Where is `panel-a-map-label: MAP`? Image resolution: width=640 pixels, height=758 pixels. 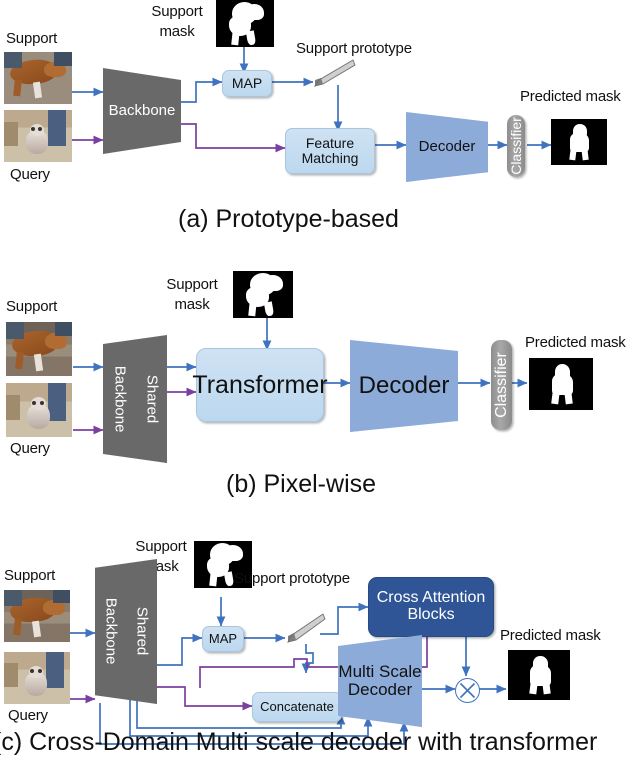
panel-a-map-label: MAP is located at coordinates (247, 83).